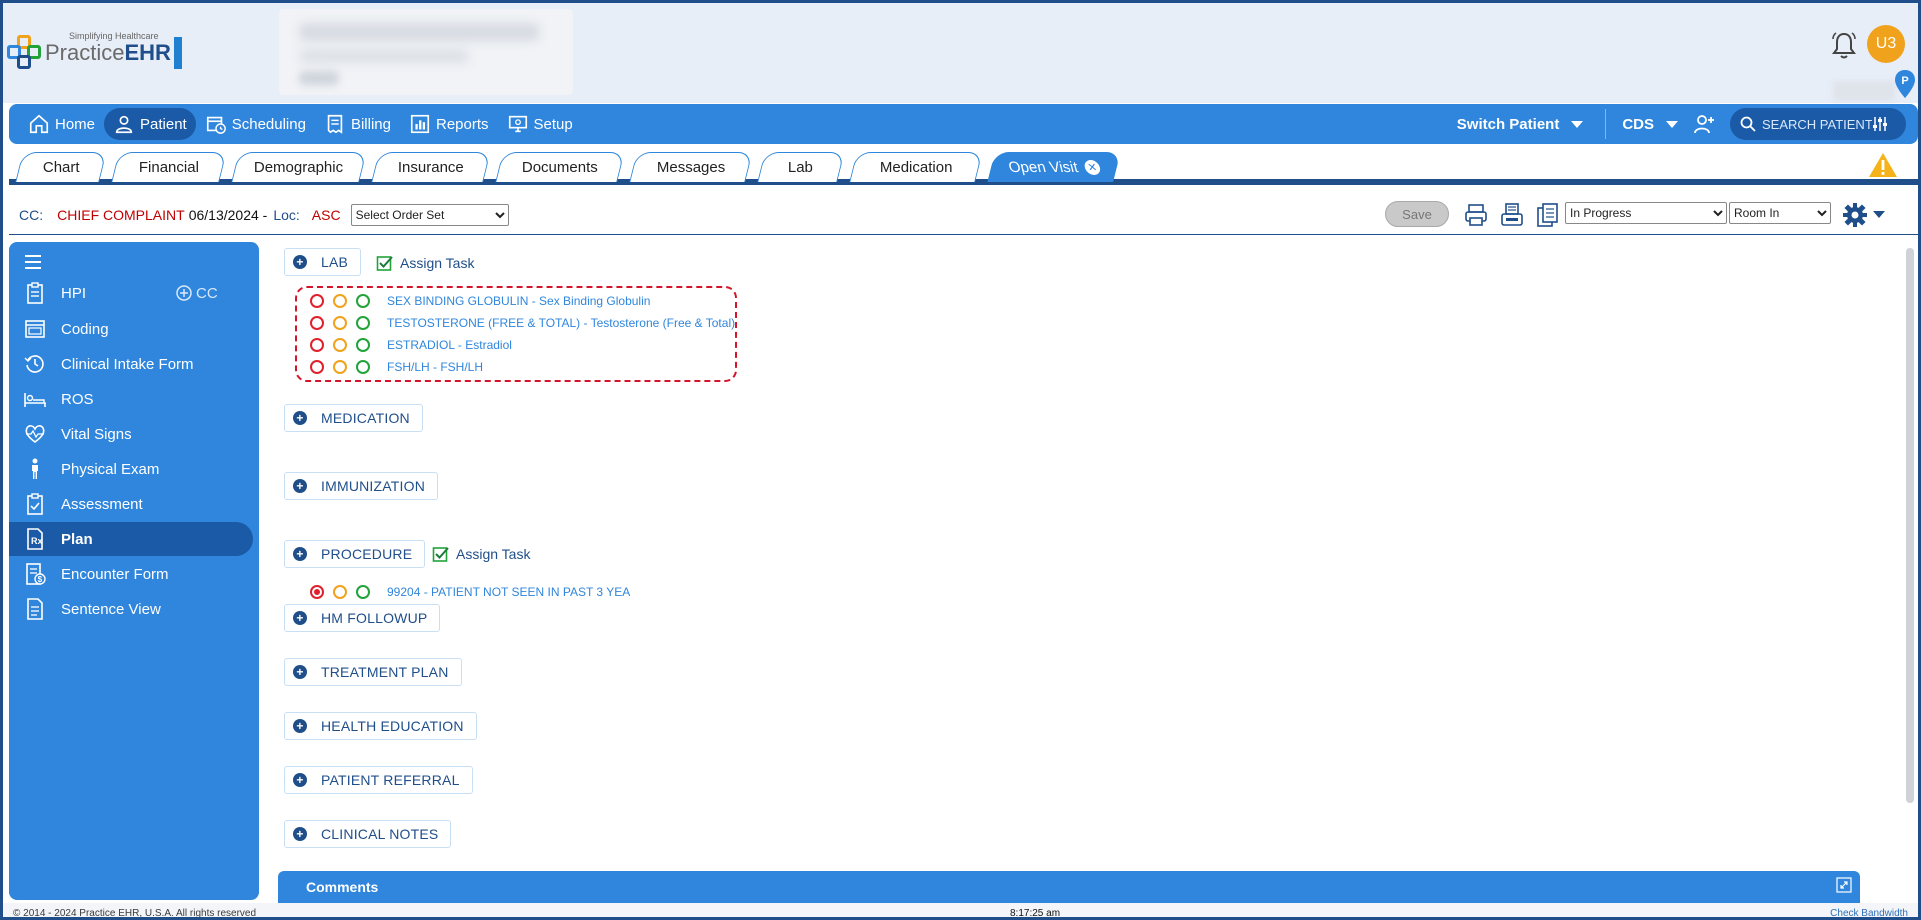 The height and width of the screenshot is (920, 1921). What do you see at coordinates (1704, 124) in the screenshot?
I see `add-user-icon` at bounding box center [1704, 124].